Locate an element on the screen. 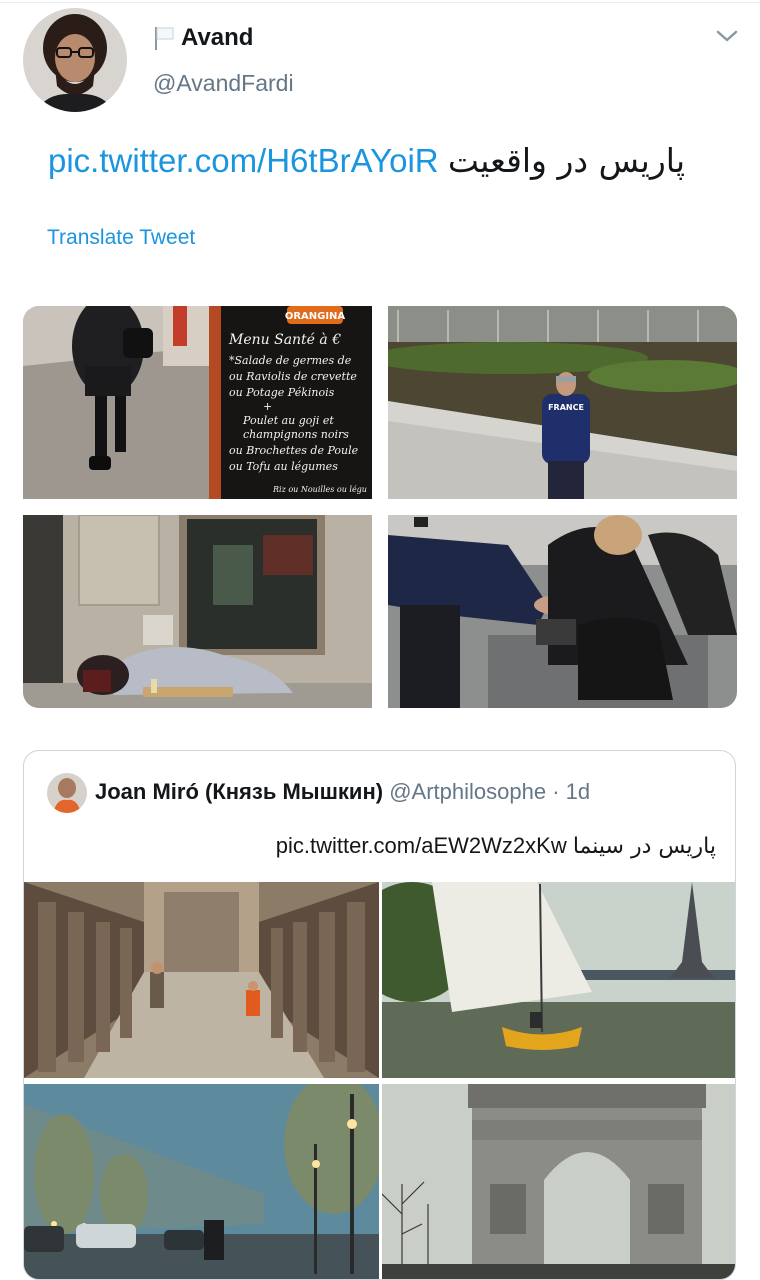 This screenshot has height=1280, width=760. chevron-down-icon is located at coordinates (727, 36).